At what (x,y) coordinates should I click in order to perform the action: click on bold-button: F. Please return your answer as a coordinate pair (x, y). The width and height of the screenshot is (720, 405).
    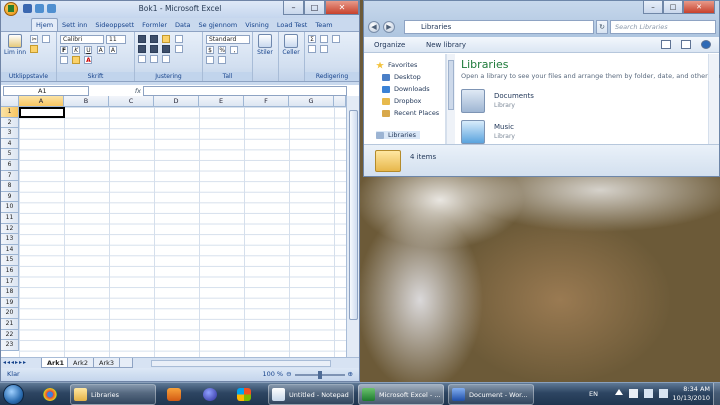
    Looking at the image, I should click on (64, 50).